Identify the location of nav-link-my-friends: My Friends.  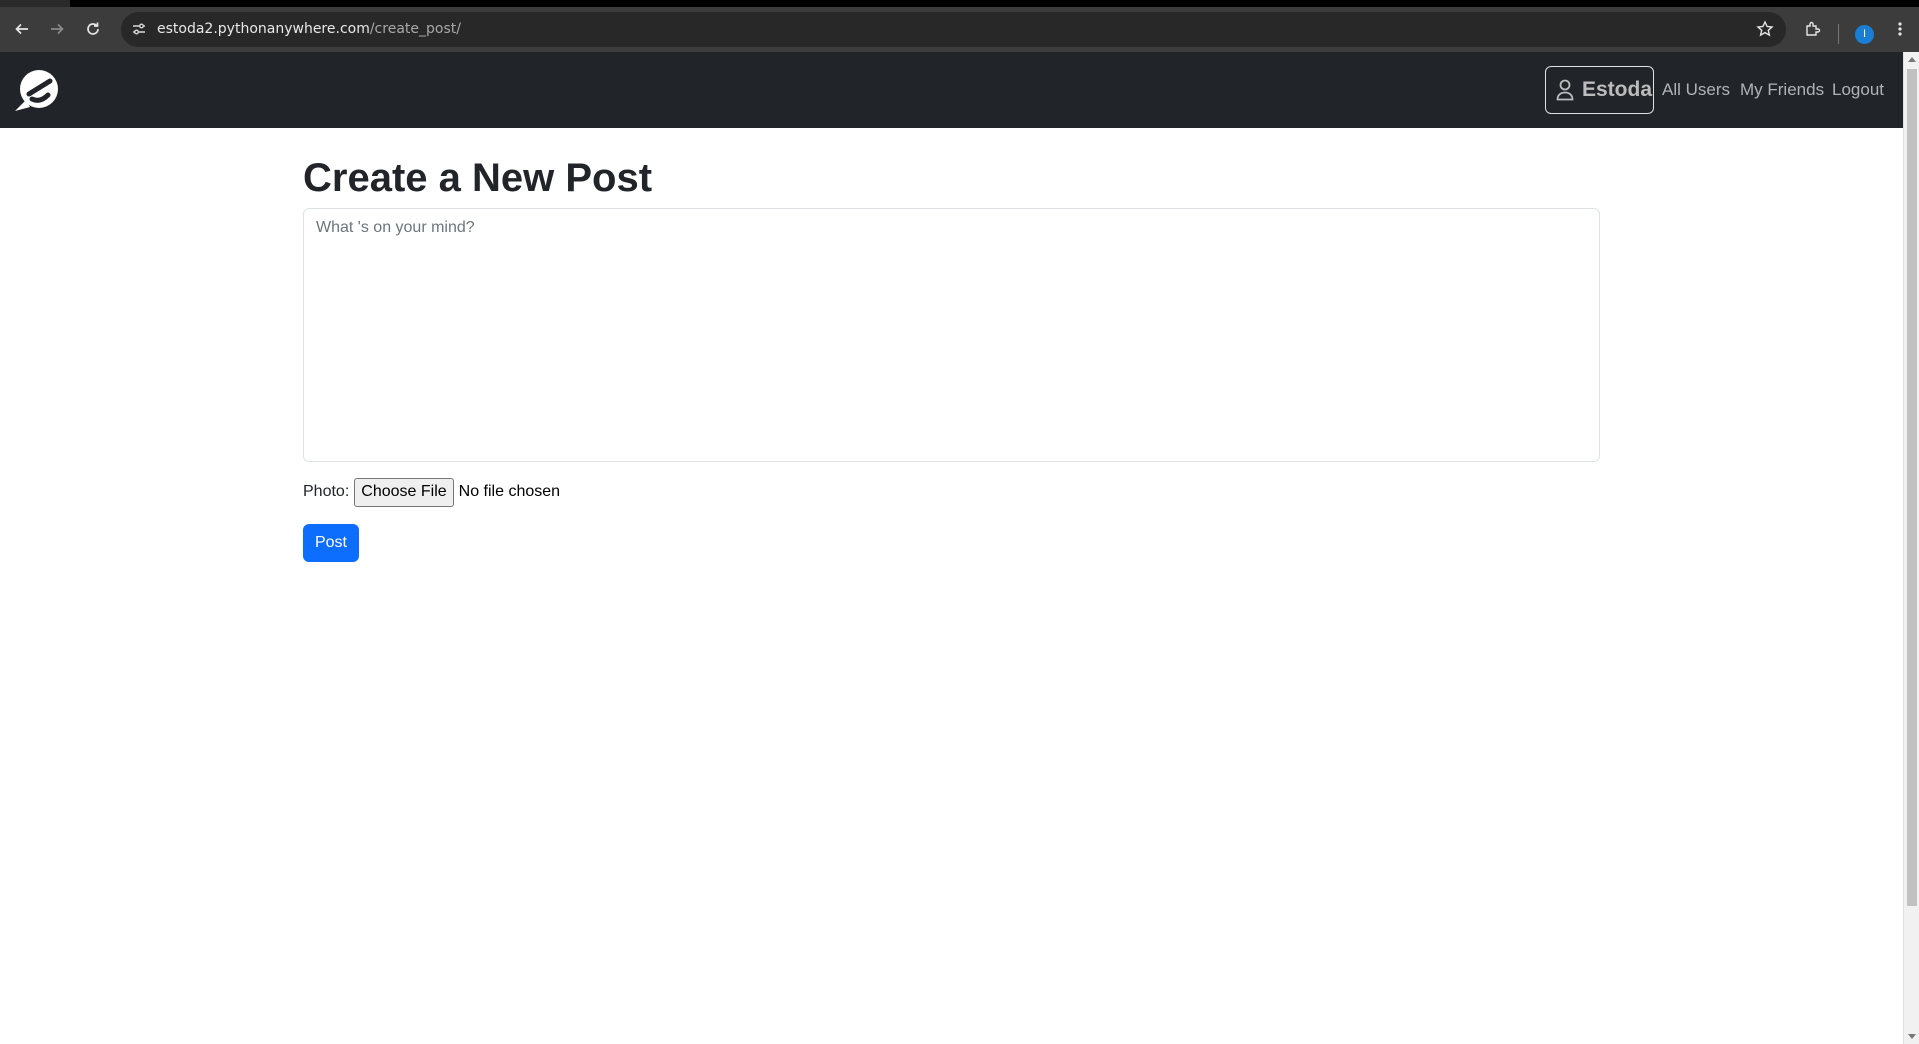
(1782, 90).